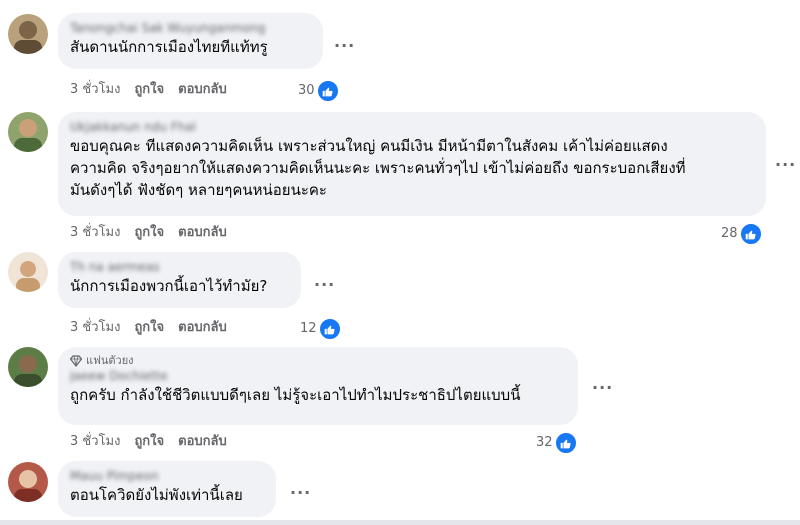 The width and height of the screenshot is (800, 525). I want to click on comment-text-line: มันดังๆได้ ฟังชัดๆ หลายๆคนหน่อยนะคะ, so click(198, 190).